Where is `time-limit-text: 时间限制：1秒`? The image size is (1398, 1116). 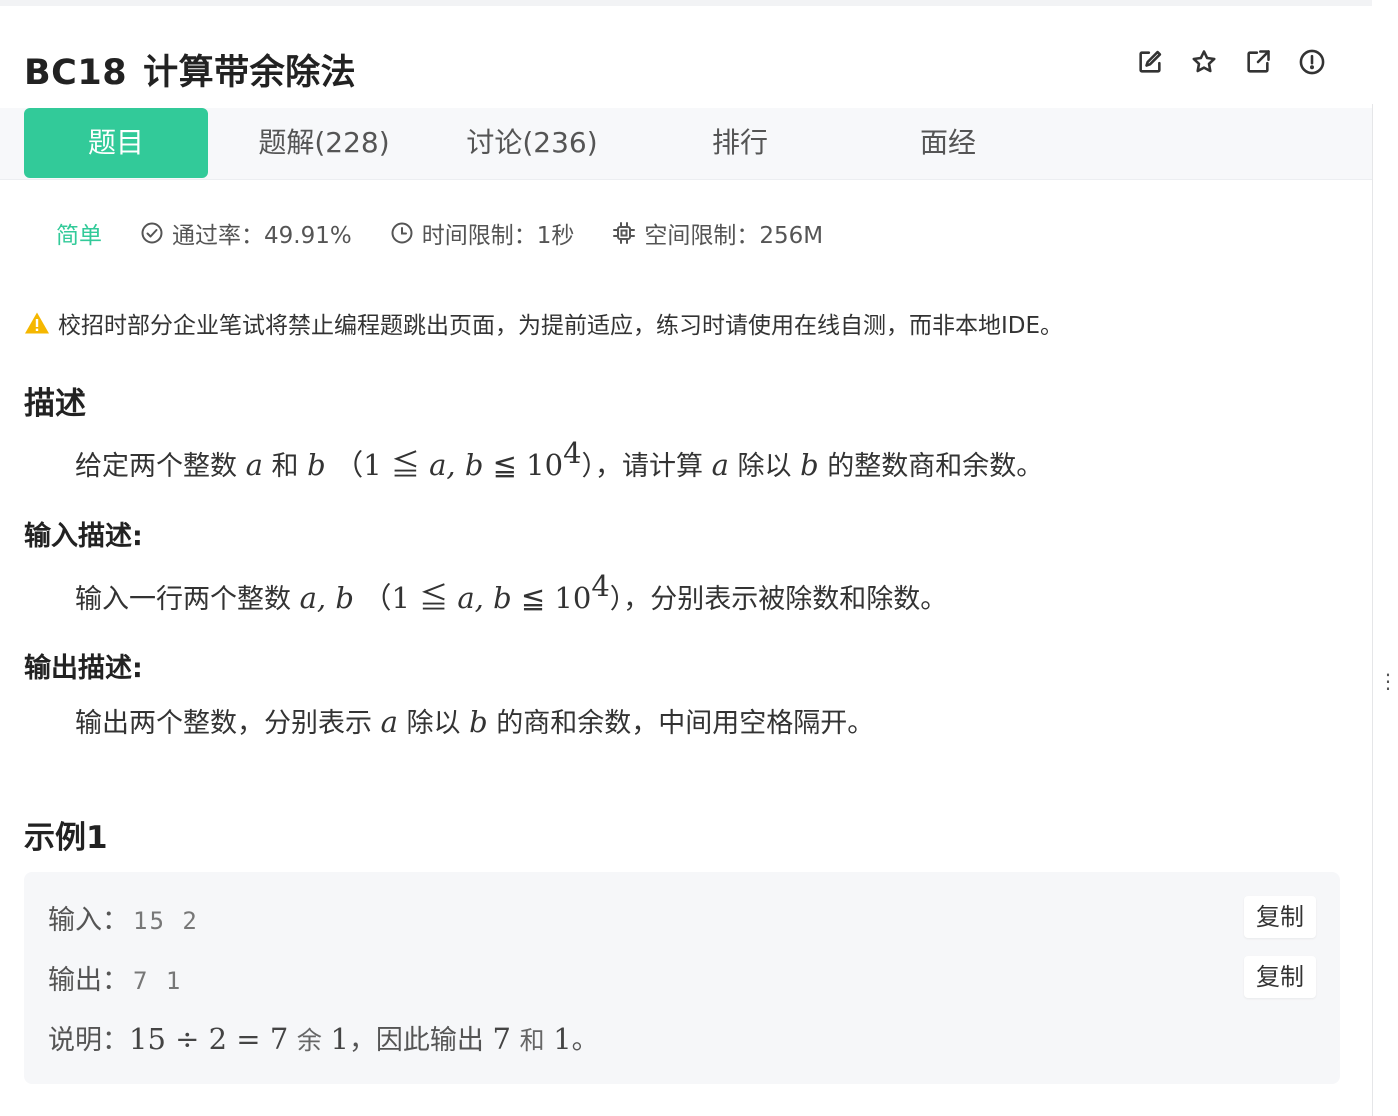
time-limit-text: 时间限制：1秒 is located at coordinates (498, 236).